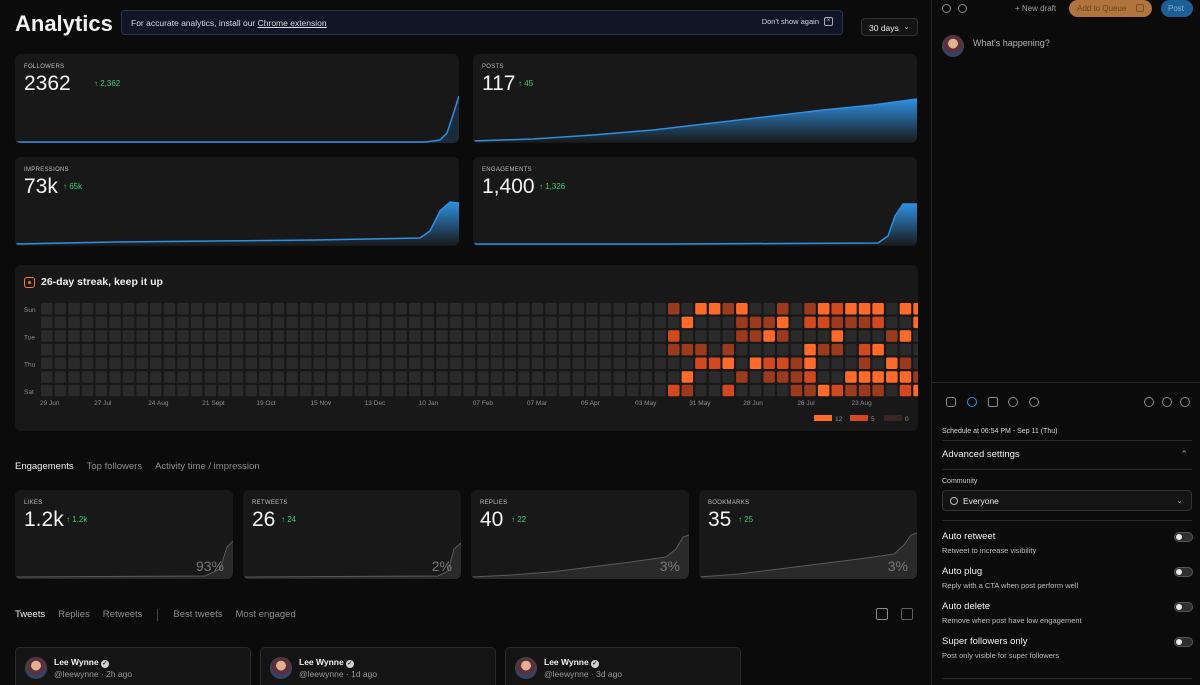 This screenshot has width=1200, height=685. What do you see at coordinates (1183, 572) in the screenshot?
I see `auto-plug-toggle` at bounding box center [1183, 572].